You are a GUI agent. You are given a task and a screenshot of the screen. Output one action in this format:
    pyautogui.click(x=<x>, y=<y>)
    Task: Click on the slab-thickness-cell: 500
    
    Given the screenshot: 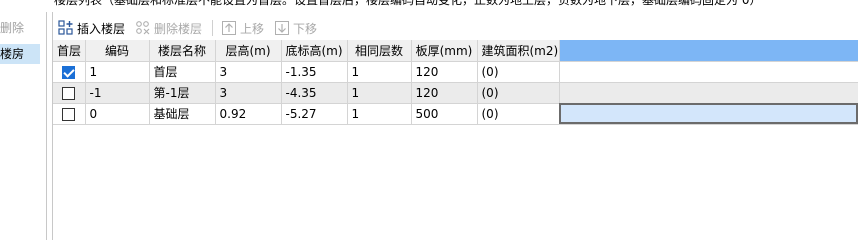 What is the action you would take?
    pyautogui.click(x=444, y=114)
    